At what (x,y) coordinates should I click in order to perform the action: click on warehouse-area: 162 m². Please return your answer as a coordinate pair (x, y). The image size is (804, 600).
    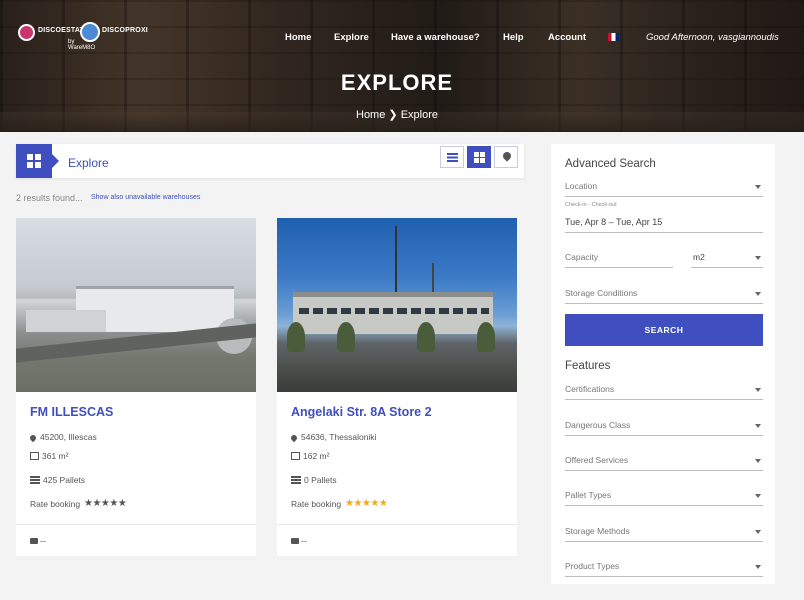
    Looking at the image, I should click on (310, 456).